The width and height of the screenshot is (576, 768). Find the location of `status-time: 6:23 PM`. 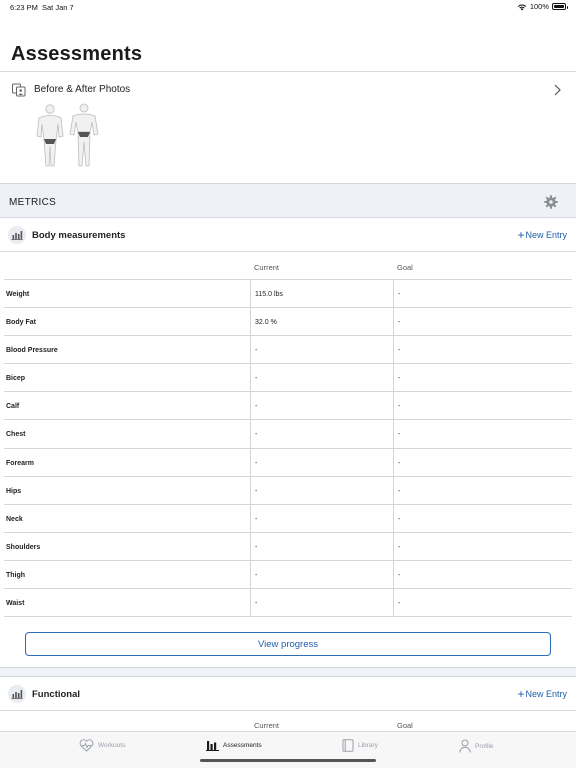

status-time: 6:23 PM is located at coordinates (24, 7).